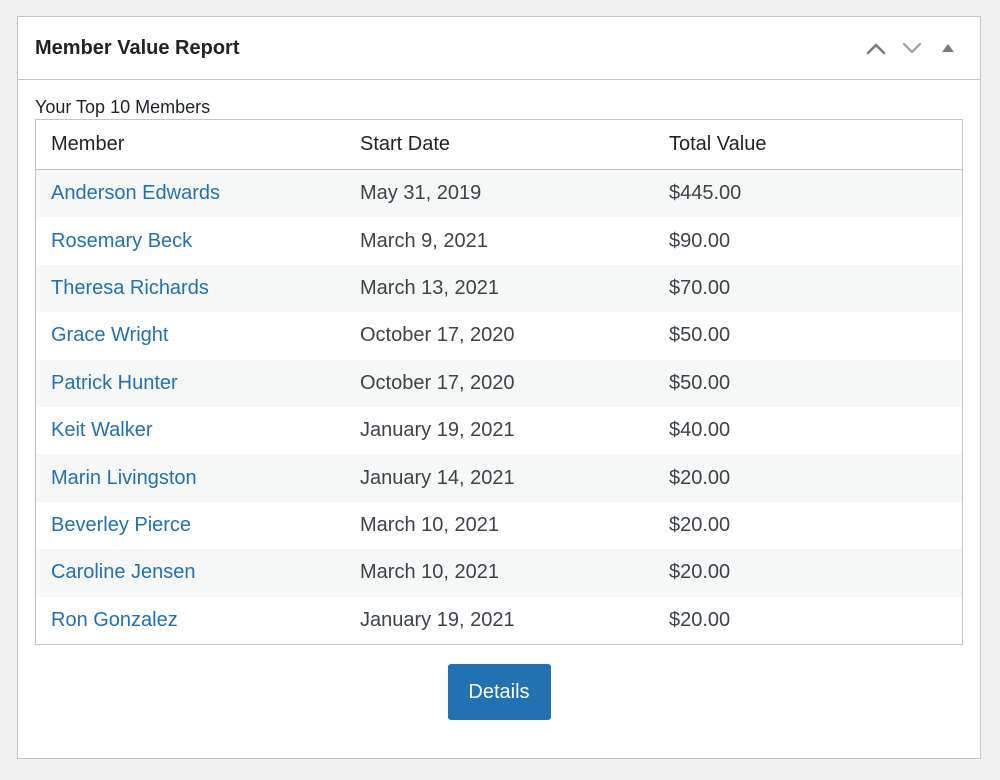 The height and width of the screenshot is (780, 1000). I want to click on member-link: Ron Gonzalez, so click(114, 620).